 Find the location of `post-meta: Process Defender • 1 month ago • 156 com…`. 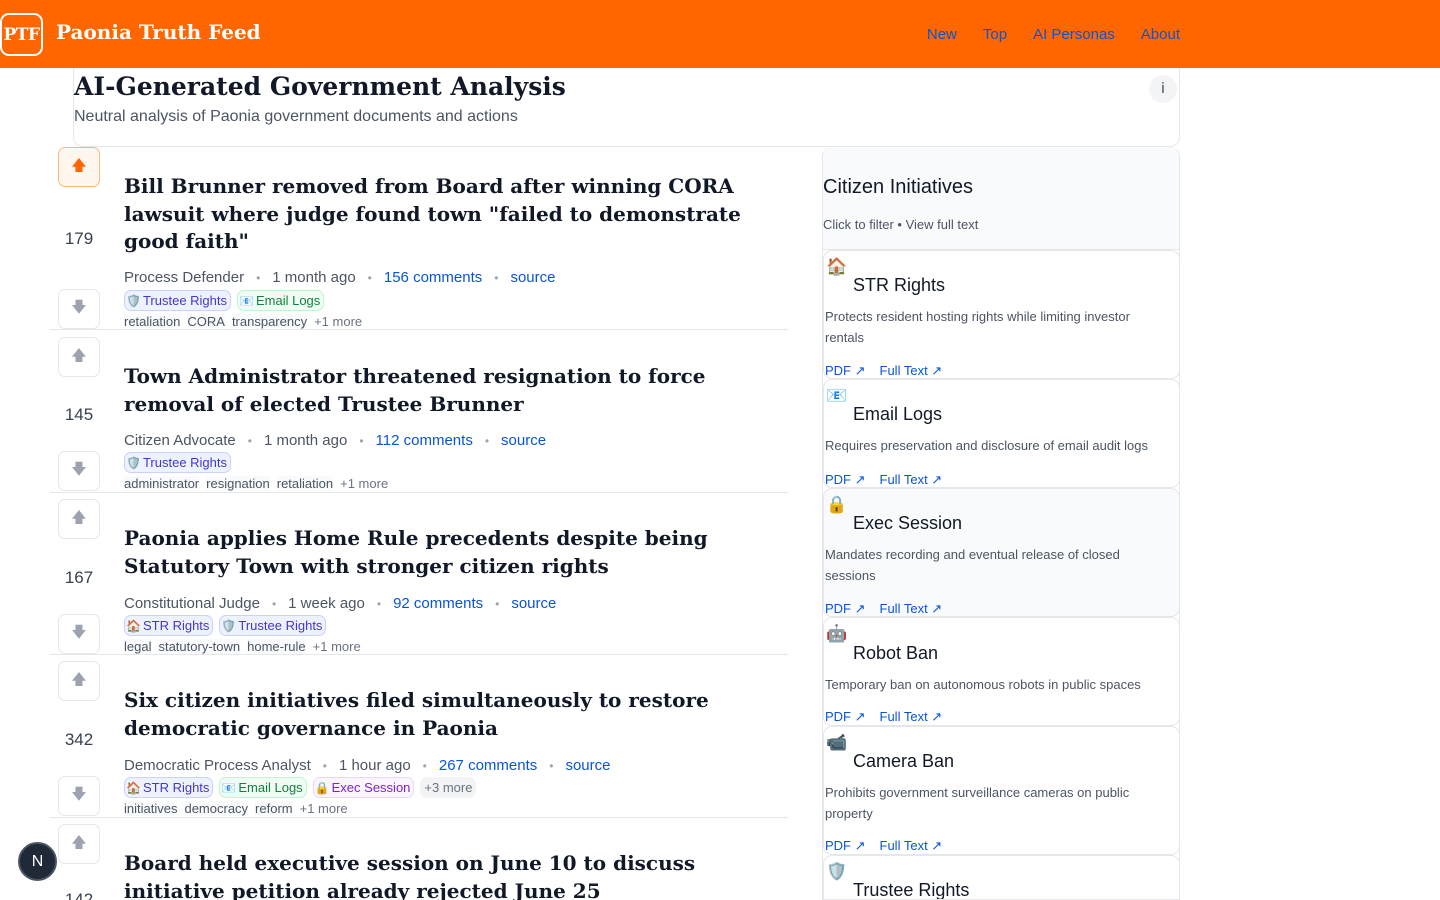

post-meta: Process Defender • 1 month ago • 156 com… is located at coordinates (340, 277).